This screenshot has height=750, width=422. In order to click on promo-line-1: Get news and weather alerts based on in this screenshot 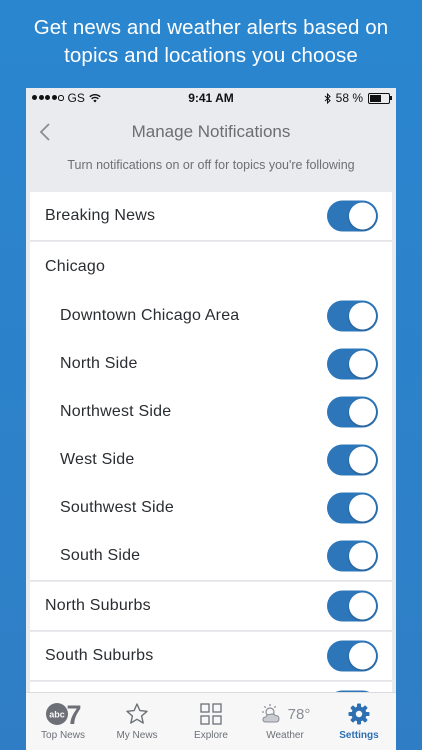, I will do `click(211, 27)`.